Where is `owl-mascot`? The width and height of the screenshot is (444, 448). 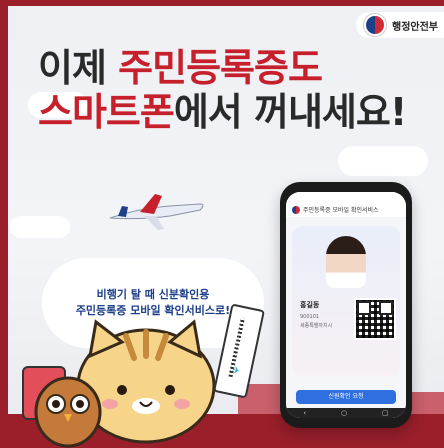 owl-mascot is located at coordinates (68, 412).